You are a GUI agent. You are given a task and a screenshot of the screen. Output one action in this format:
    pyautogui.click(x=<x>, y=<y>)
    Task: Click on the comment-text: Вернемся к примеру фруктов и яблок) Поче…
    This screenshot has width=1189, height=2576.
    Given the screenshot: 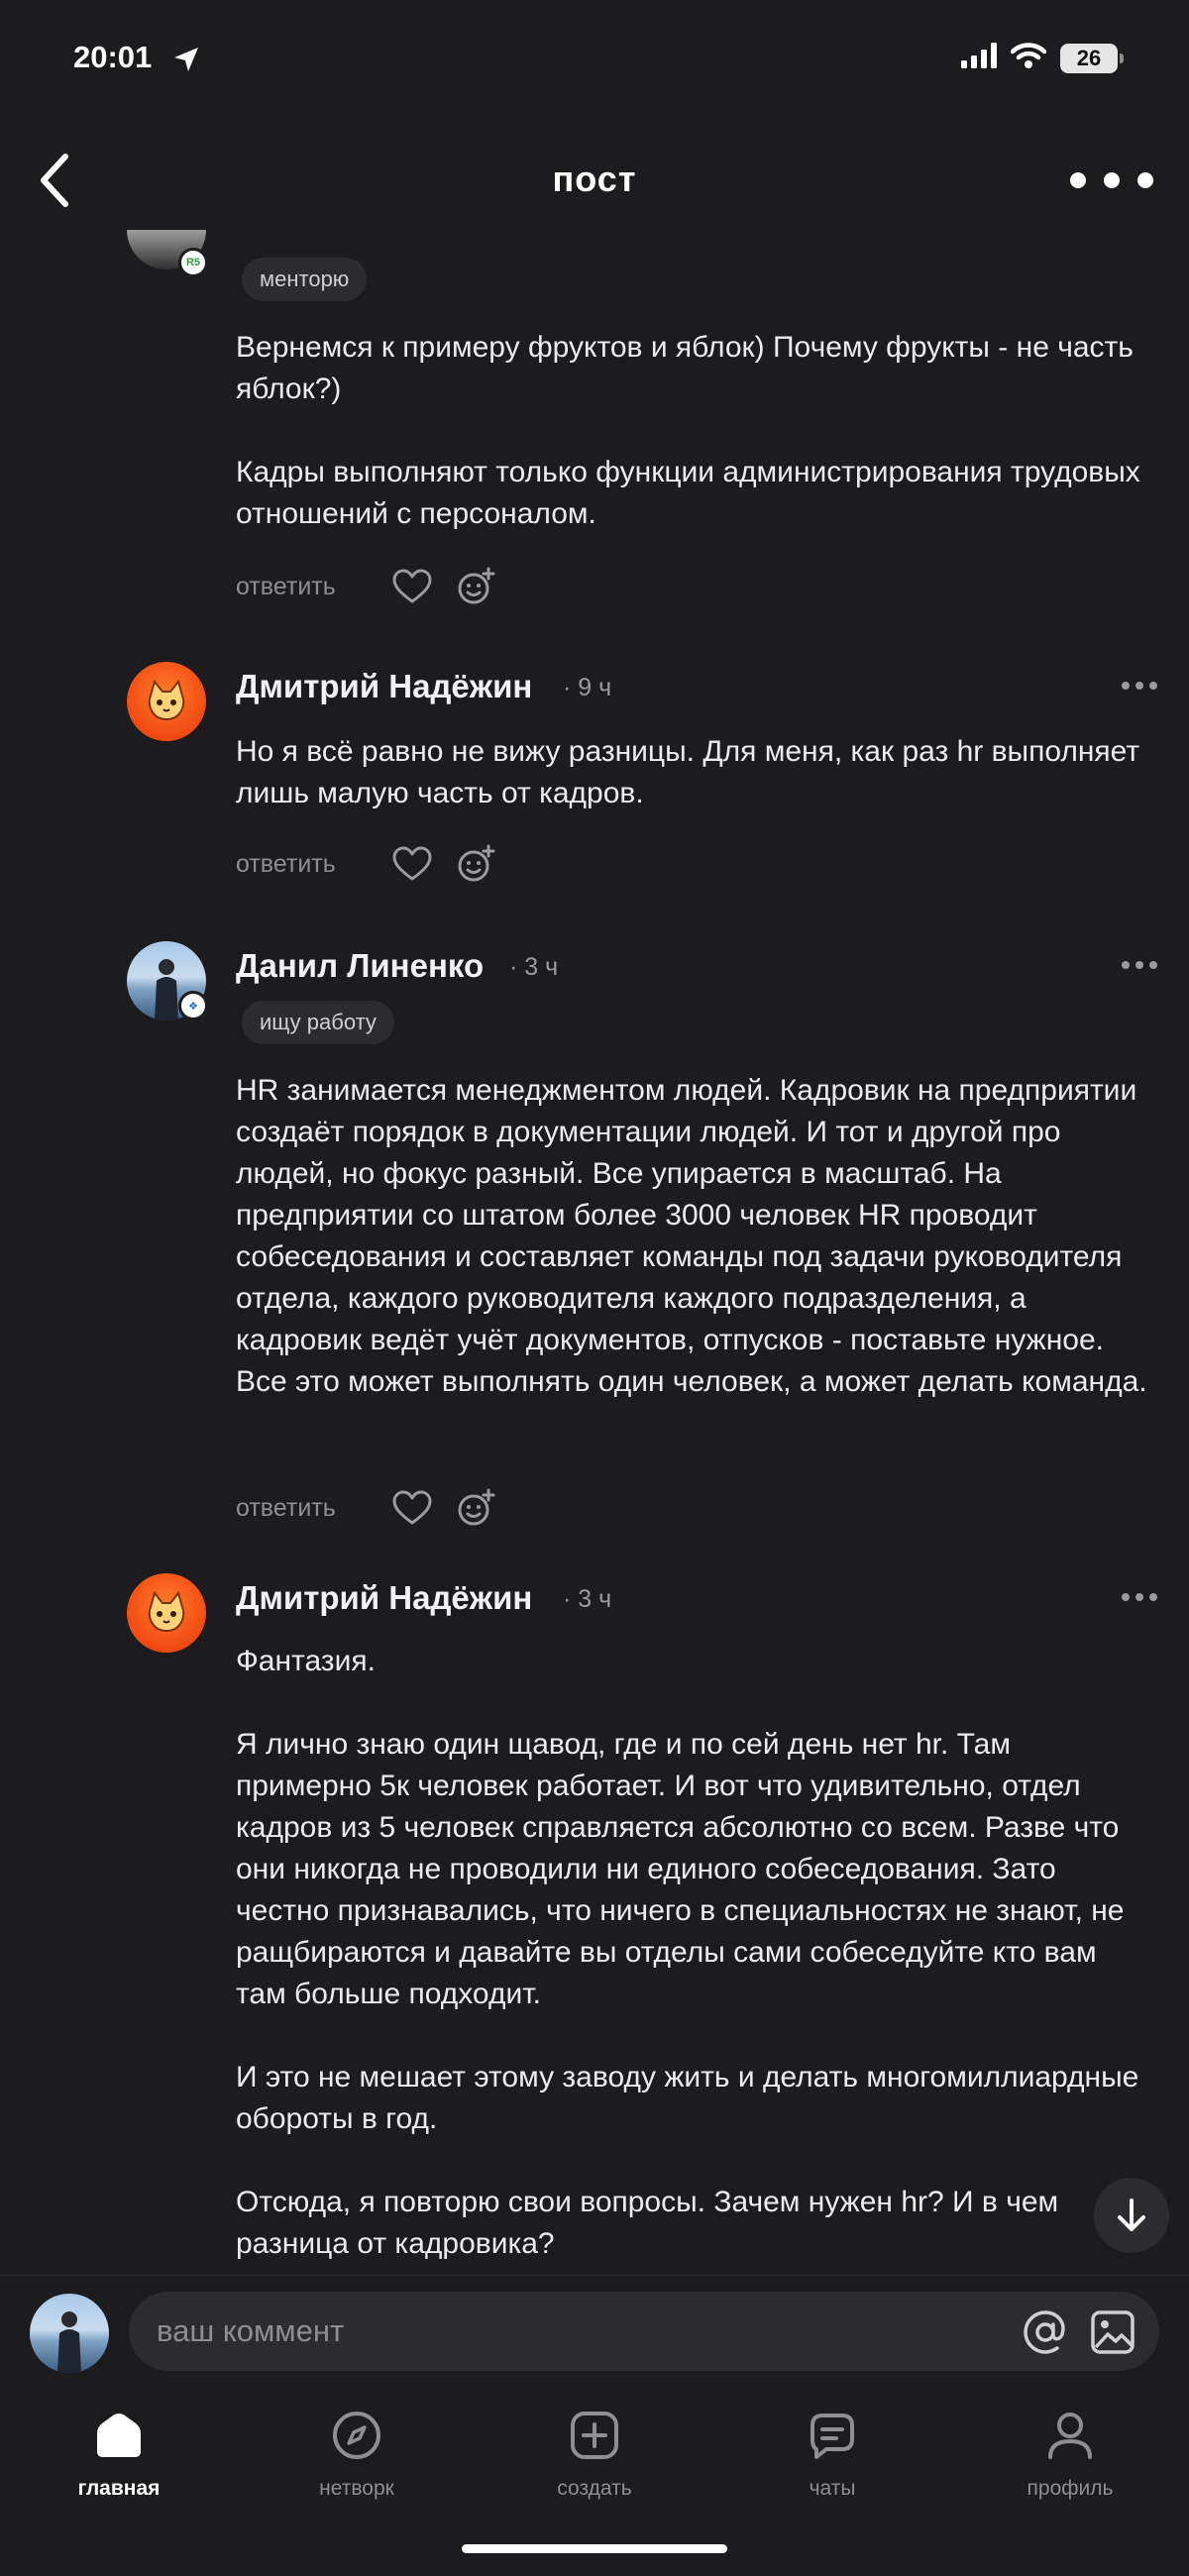 What is the action you would take?
    pyautogui.click(x=689, y=368)
    